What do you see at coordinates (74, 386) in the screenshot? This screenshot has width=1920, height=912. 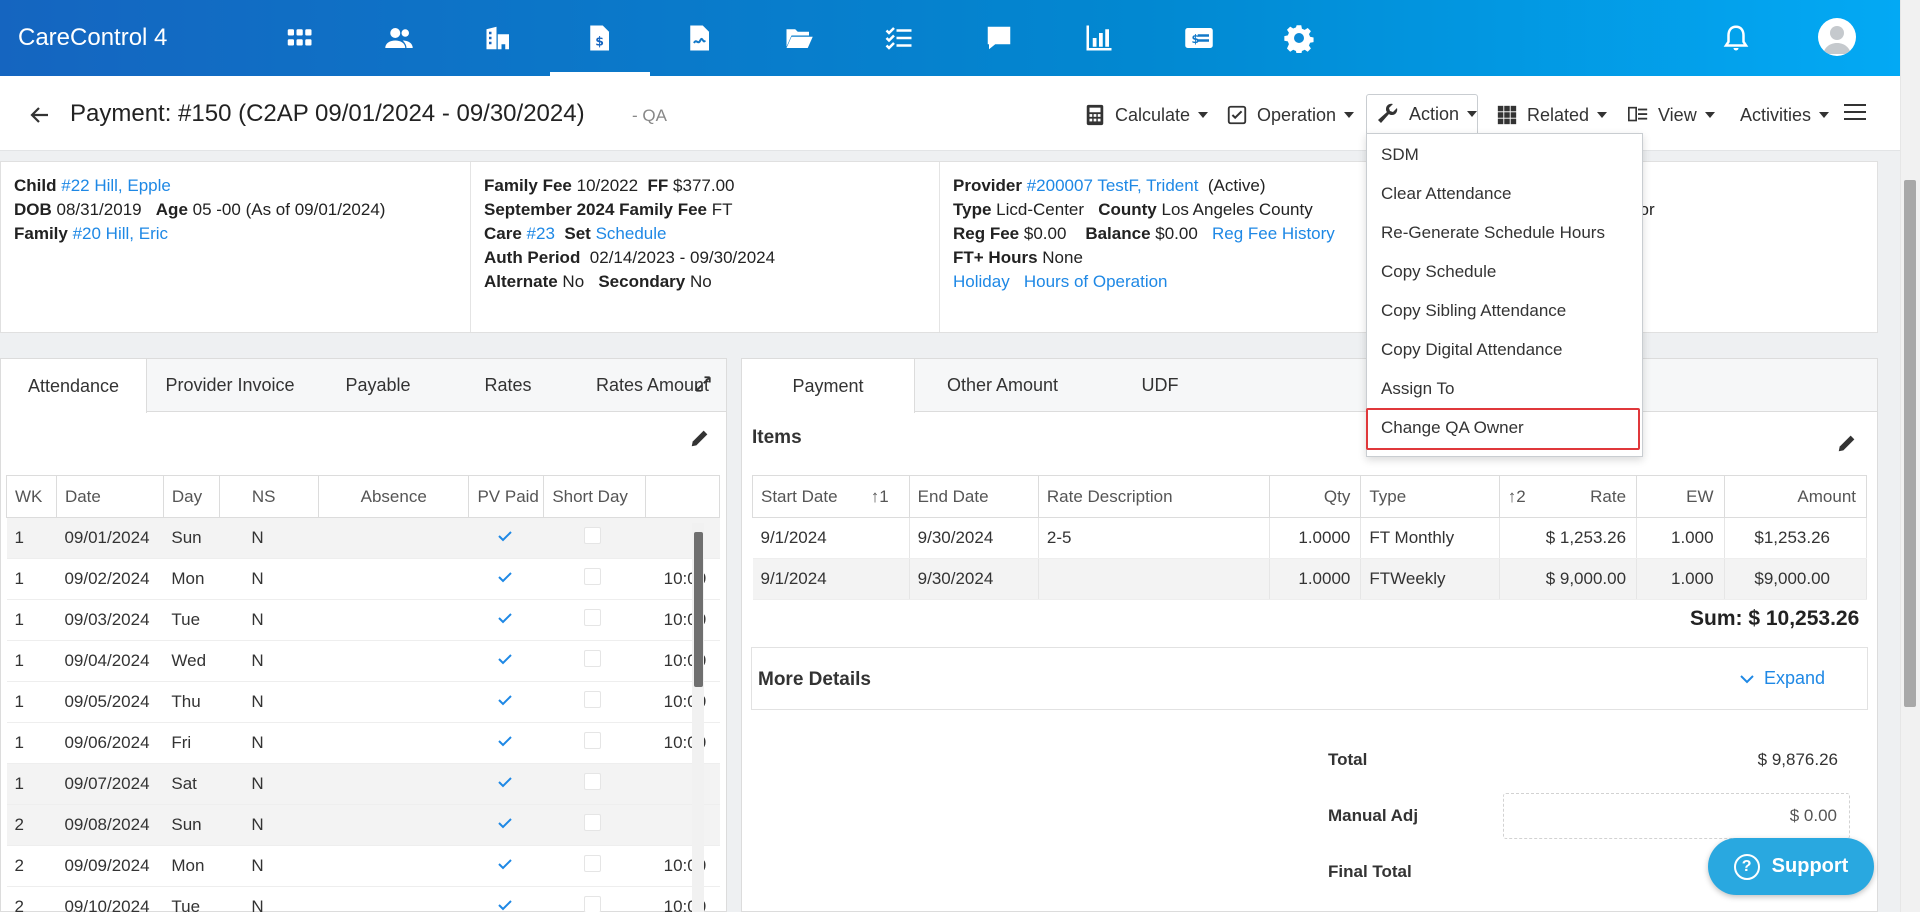 I see `tab-attendance: Attendance` at bounding box center [74, 386].